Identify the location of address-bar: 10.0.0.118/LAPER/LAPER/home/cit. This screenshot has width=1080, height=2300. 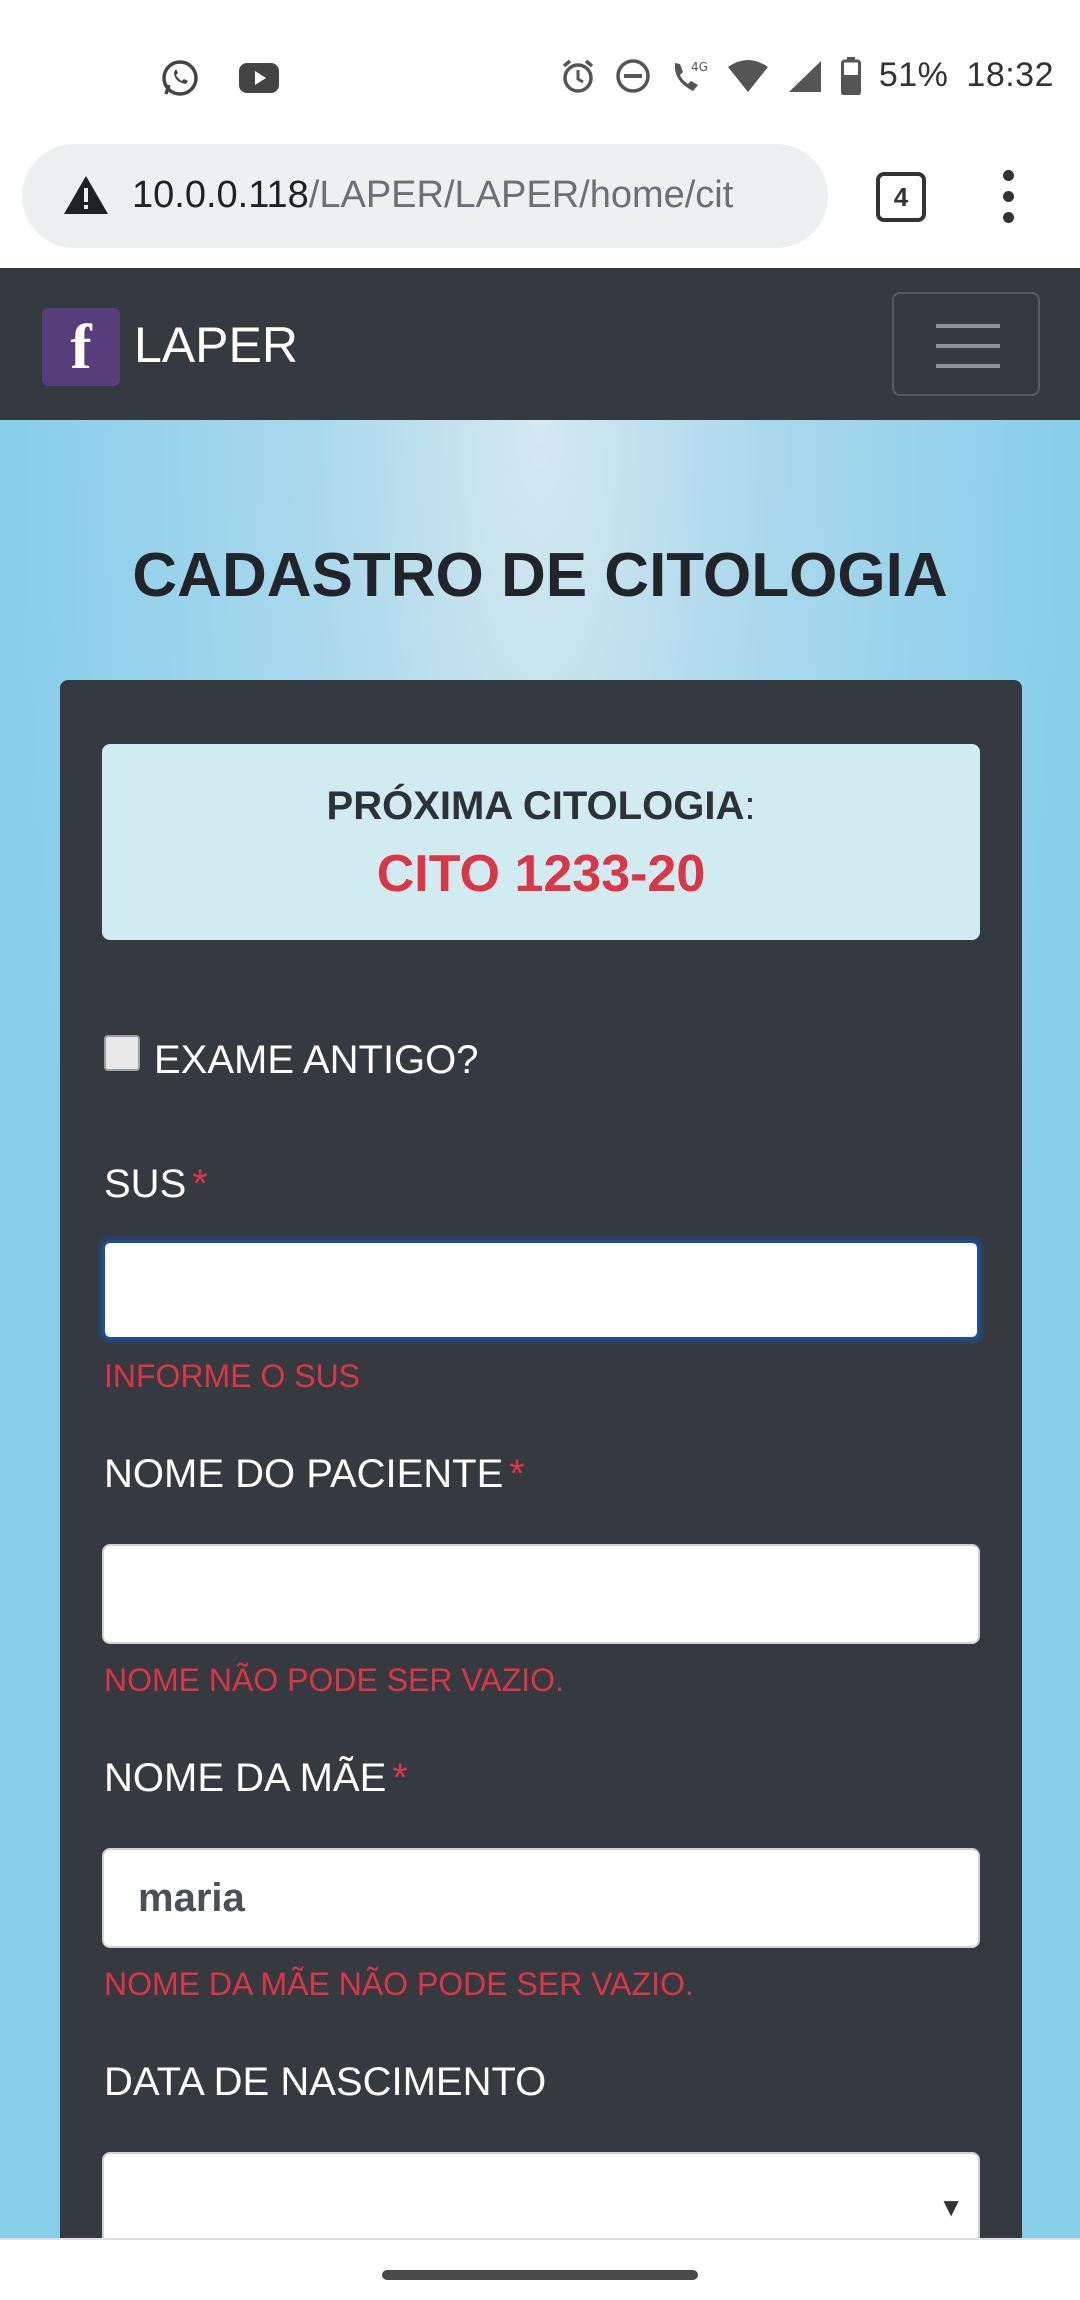
(425, 196).